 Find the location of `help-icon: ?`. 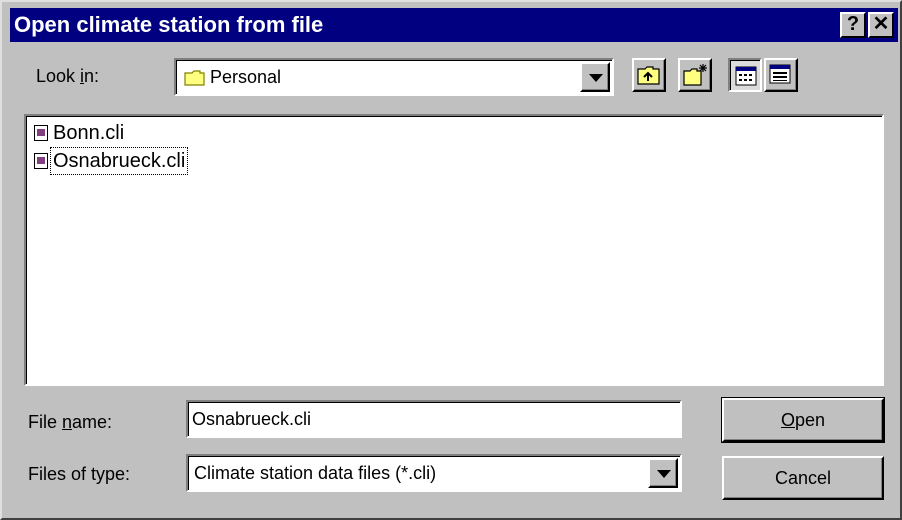

help-icon: ? is located at coordinates (853, 24).